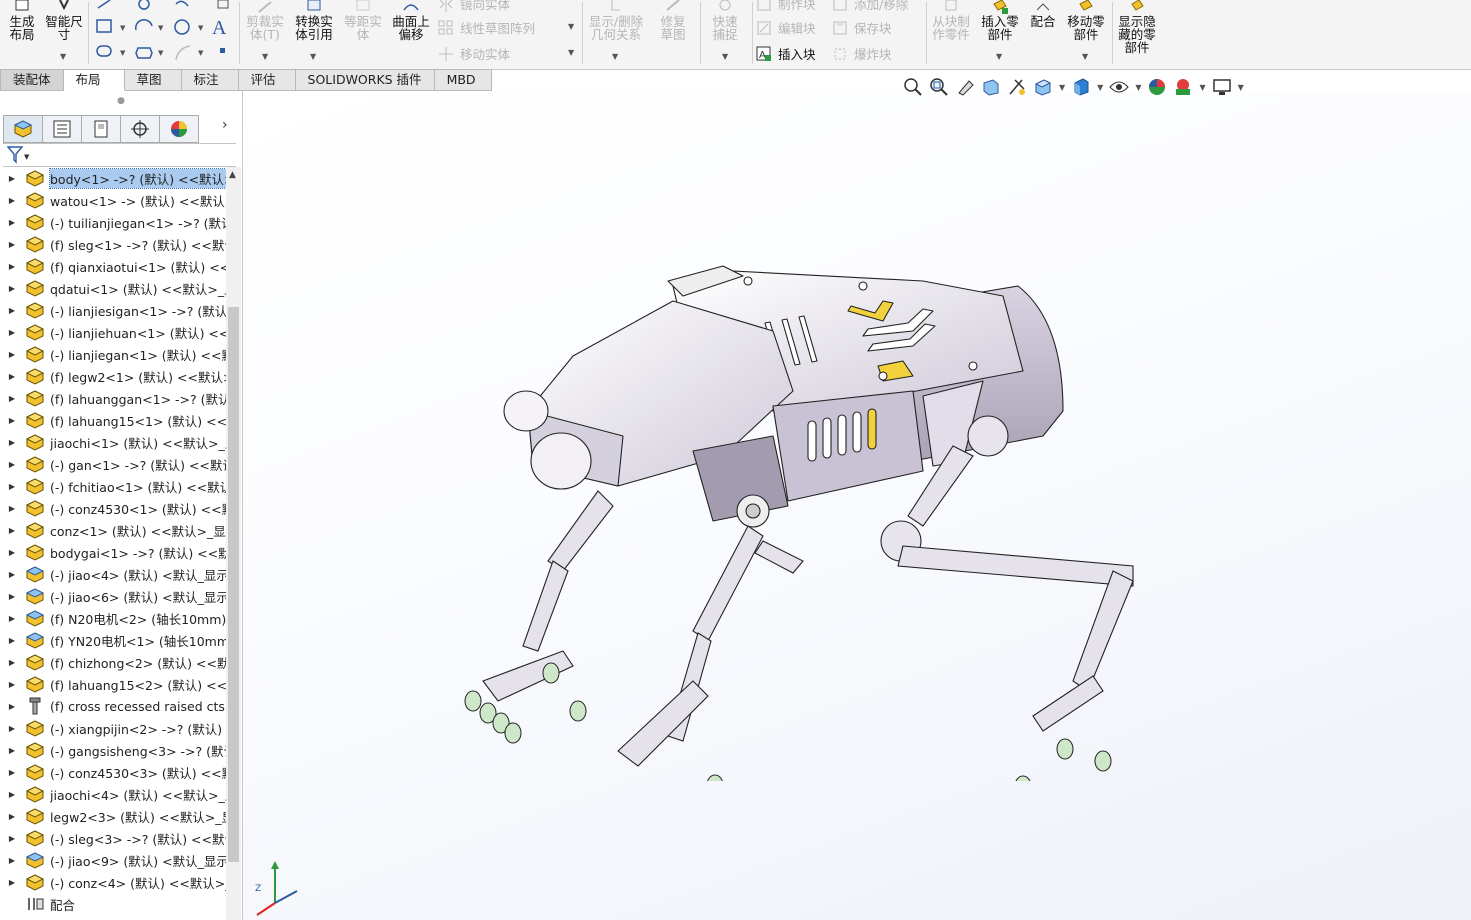 The image size is (1471, 920). I want to click on quick-snaps-button: 快速捕捉 ▼, so click(725, 30).